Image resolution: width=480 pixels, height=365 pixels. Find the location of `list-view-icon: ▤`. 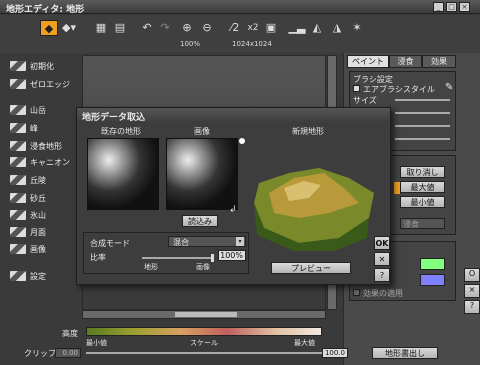

list-view-icon: ▤ is located at coordinates (120, 28).